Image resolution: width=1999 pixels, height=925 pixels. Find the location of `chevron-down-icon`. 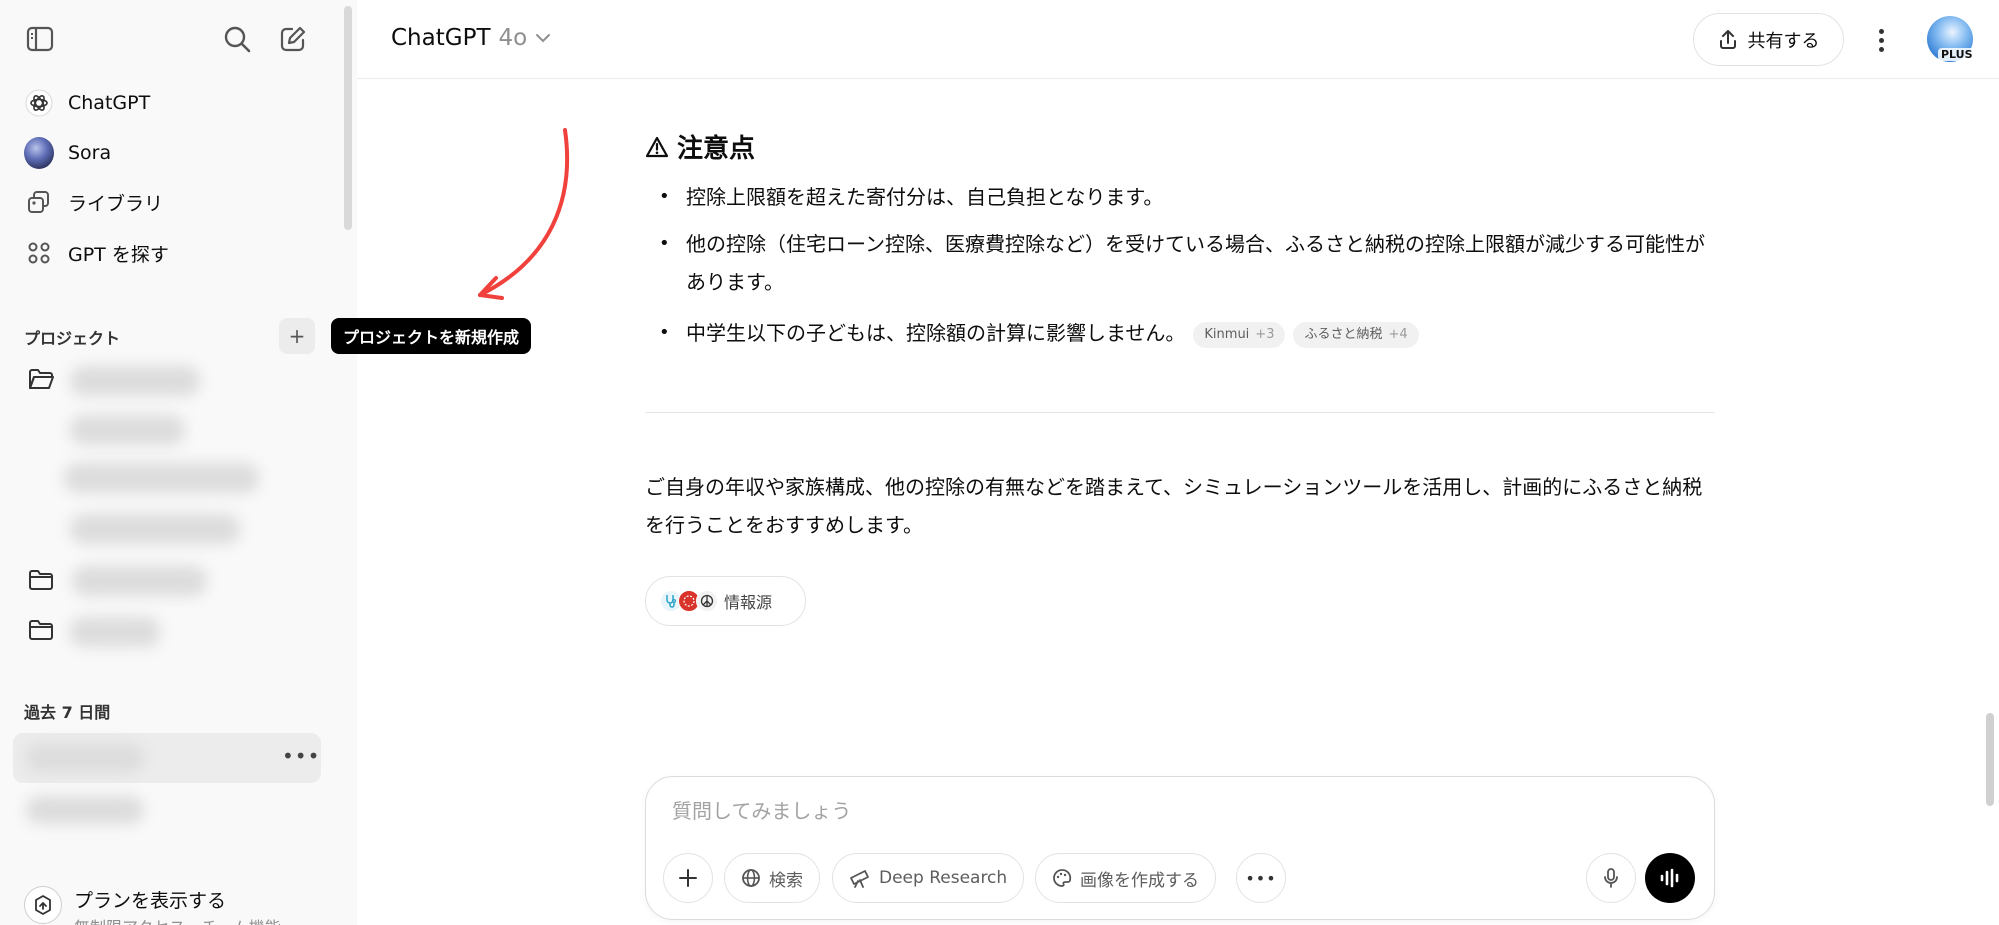

chevron-down-icon is located at coordinates (543, 38).